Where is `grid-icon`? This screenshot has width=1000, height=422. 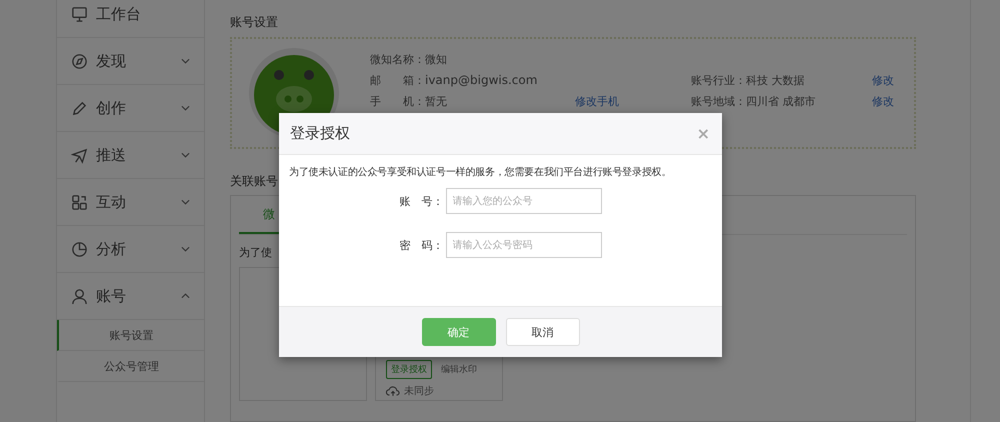 grid-icon is located at coordinates (79, 202).